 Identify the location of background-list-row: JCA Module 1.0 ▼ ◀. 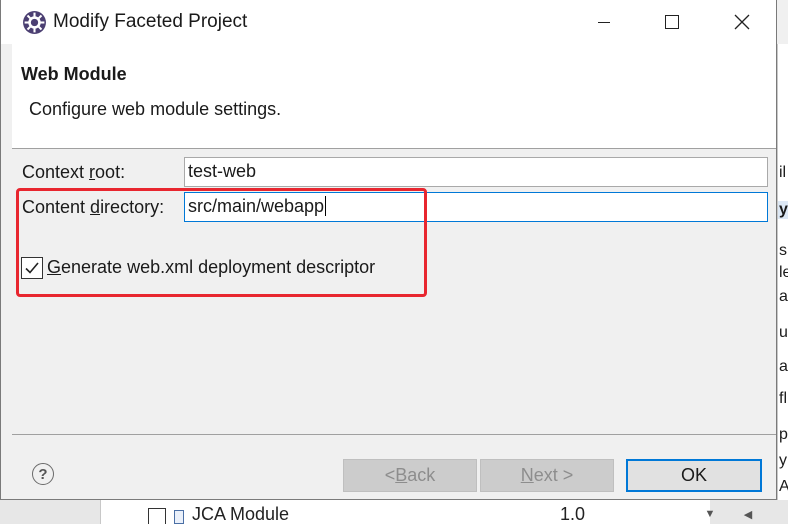
(394, 512).